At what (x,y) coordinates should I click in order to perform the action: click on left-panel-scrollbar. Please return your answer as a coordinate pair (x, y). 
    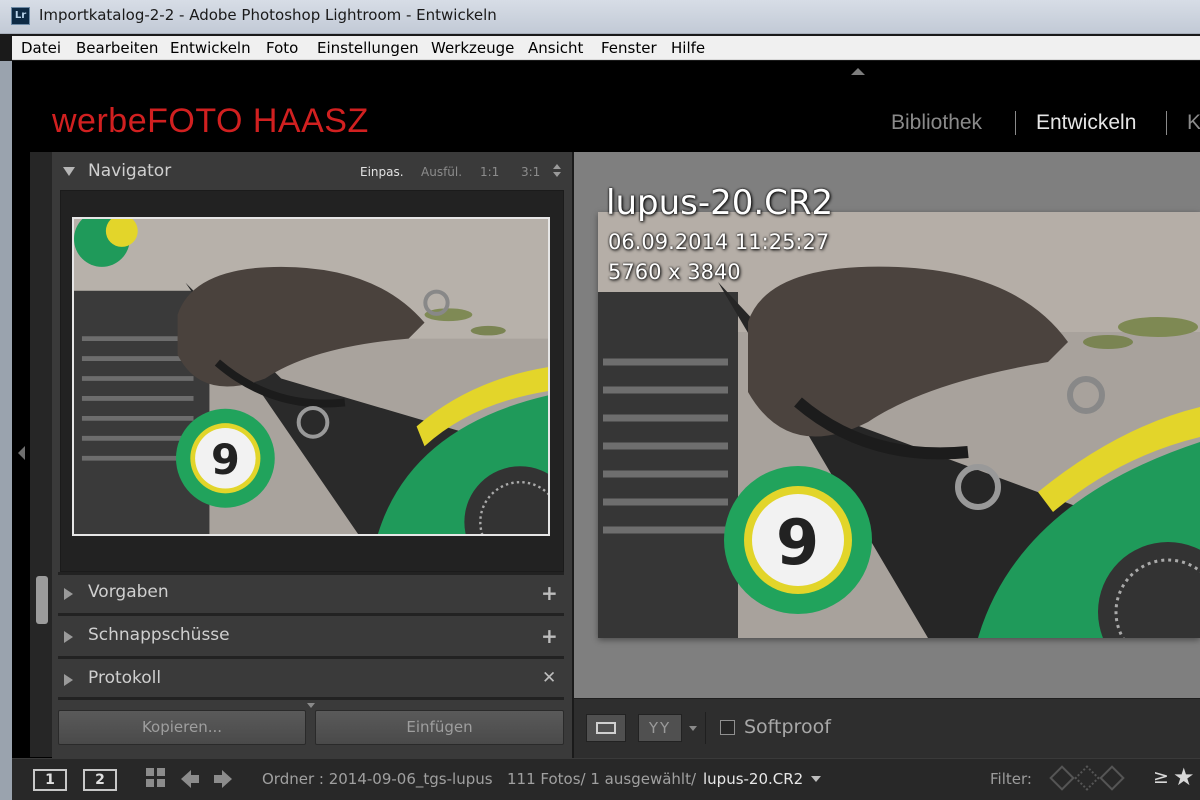
    Looking at the image, I should click on (42, 600).